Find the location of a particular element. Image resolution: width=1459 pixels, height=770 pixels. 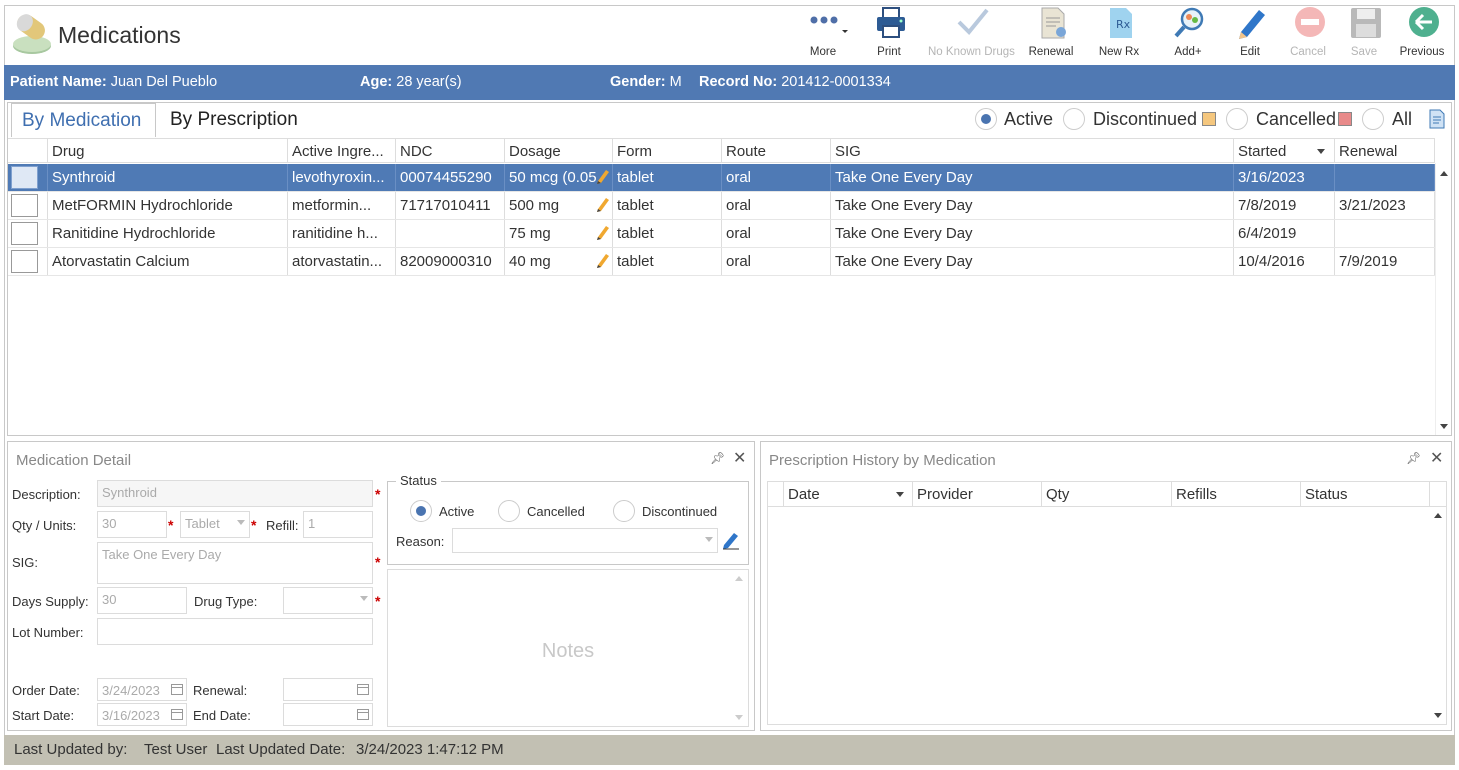

column-form: Form is located at coordinates (667, 150).